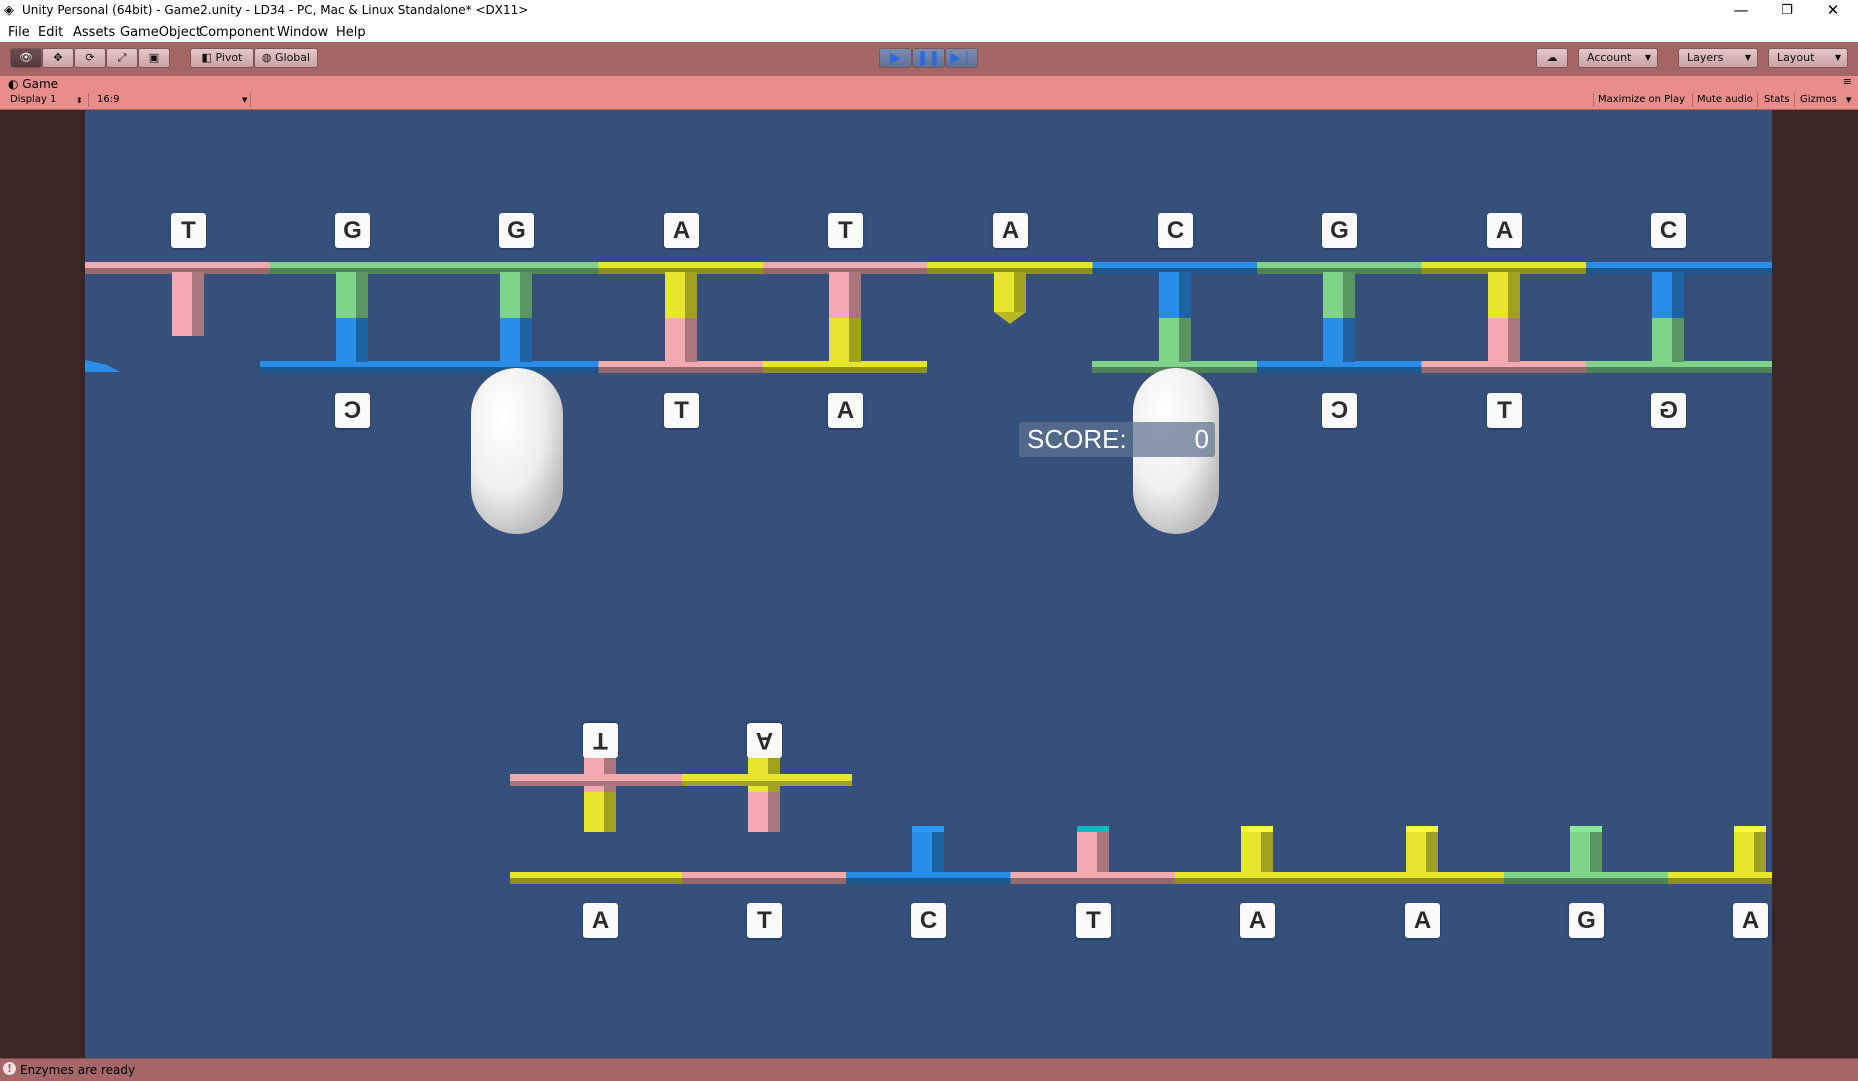  I want to click on scale-icon: ⤢, so click(122, 57).